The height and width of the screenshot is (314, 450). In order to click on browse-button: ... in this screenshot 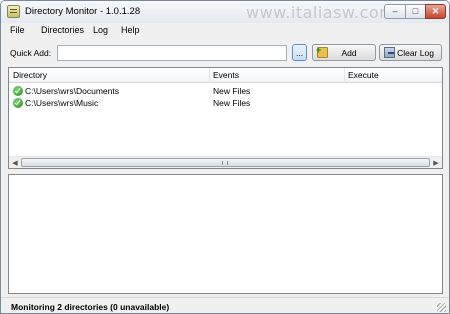, I will do `click(299, 52)`.